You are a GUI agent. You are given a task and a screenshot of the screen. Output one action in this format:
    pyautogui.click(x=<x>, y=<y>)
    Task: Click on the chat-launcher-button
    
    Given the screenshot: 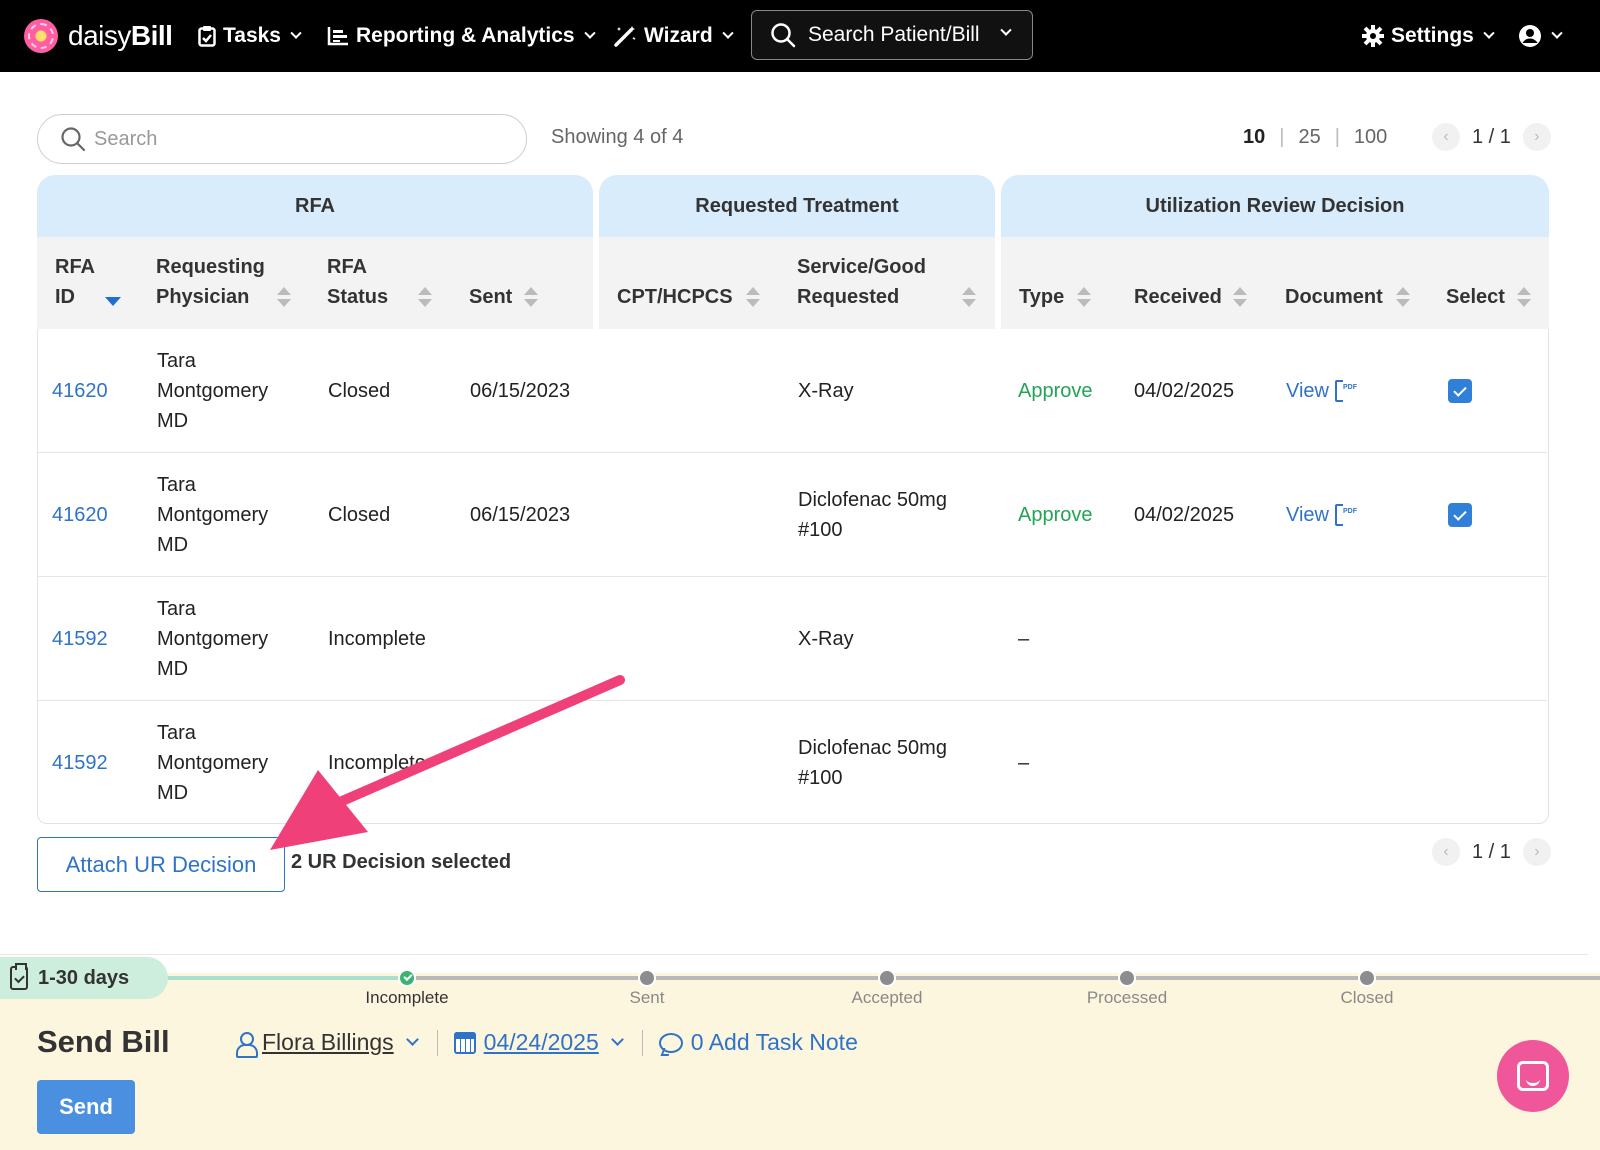 What is the action you would take?
    pyautogui.click(x=1533, y=1076)
    